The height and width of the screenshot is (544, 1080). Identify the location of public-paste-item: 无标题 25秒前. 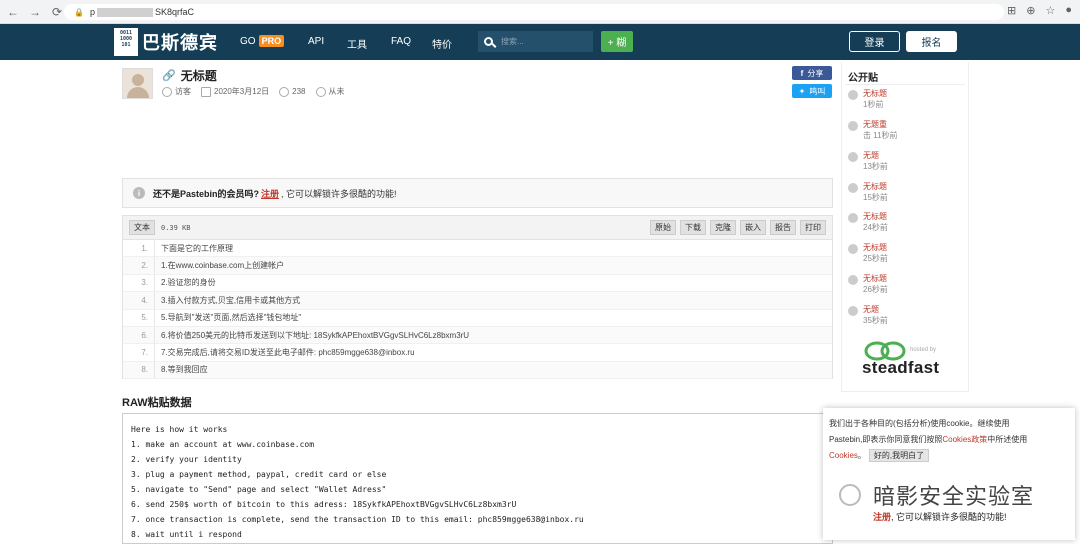
(868, 253).